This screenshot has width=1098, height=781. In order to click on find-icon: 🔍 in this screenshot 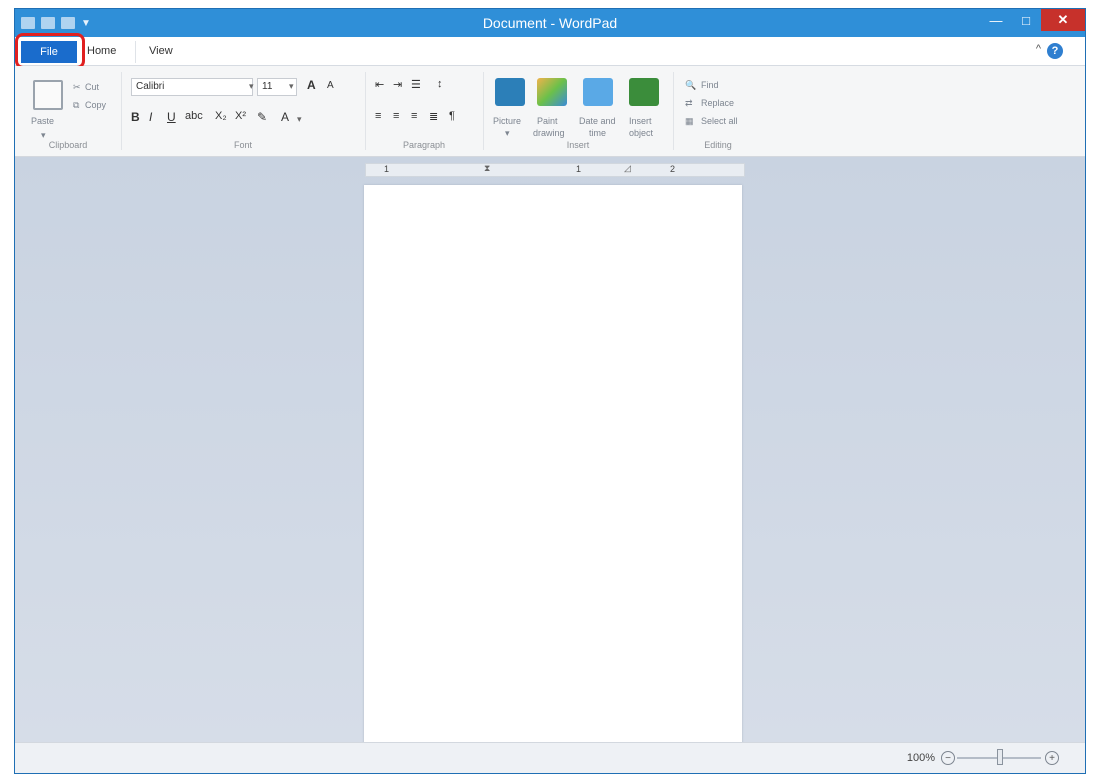, I will do `click(691, 85)`.